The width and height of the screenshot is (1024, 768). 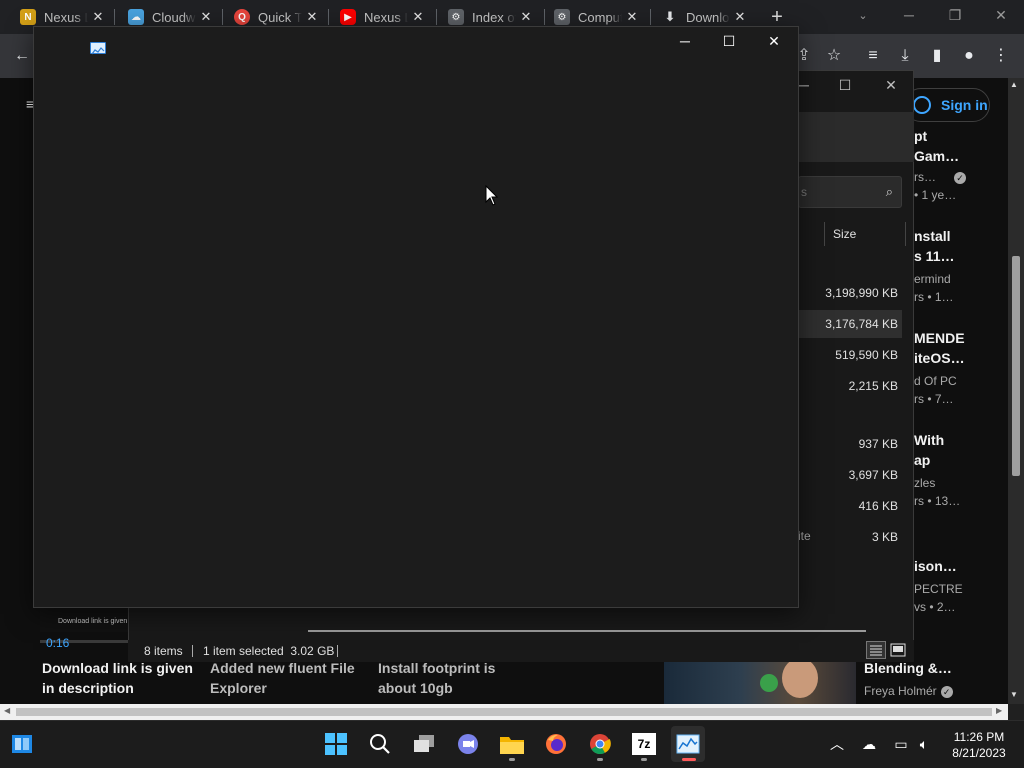 What do you see at coordinates (884, 537) in the screenshot?
I see `file-size: 3 KB` at bounding box center [884, 537].